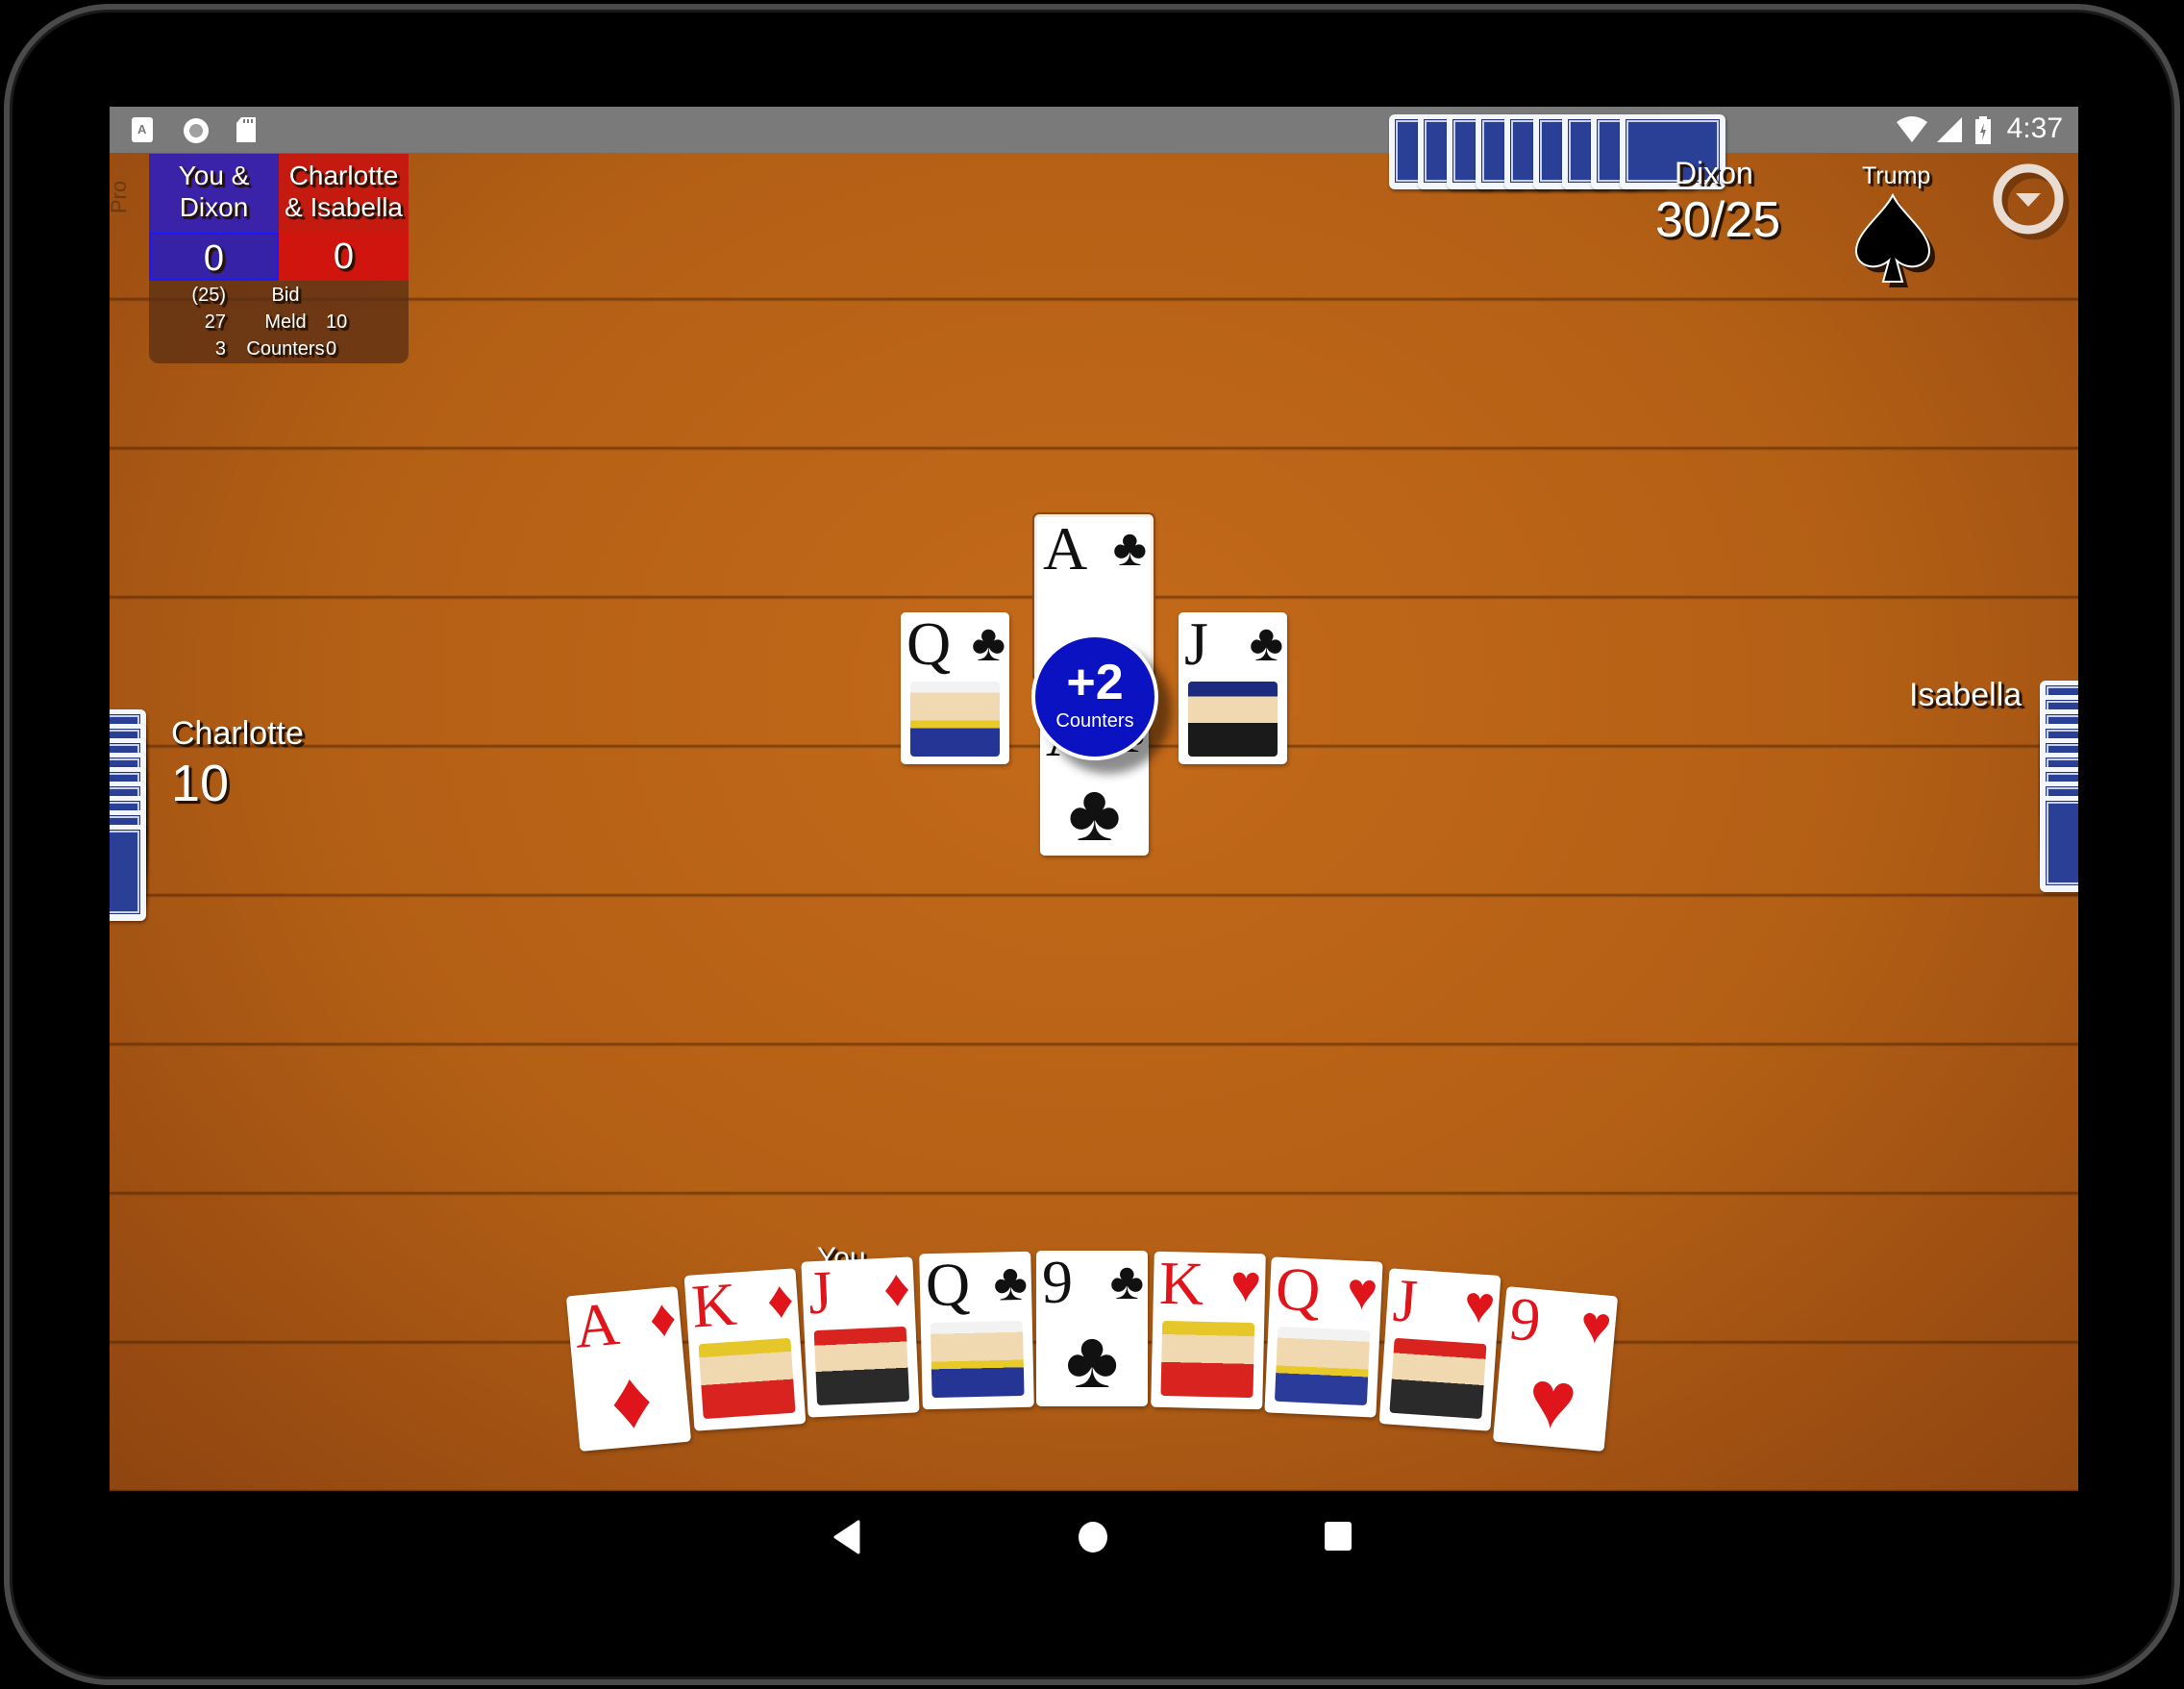 This screenshot has width=2184, height=1689. I want to click on suit-pip-icon: ♥, so click(1553, 1399).